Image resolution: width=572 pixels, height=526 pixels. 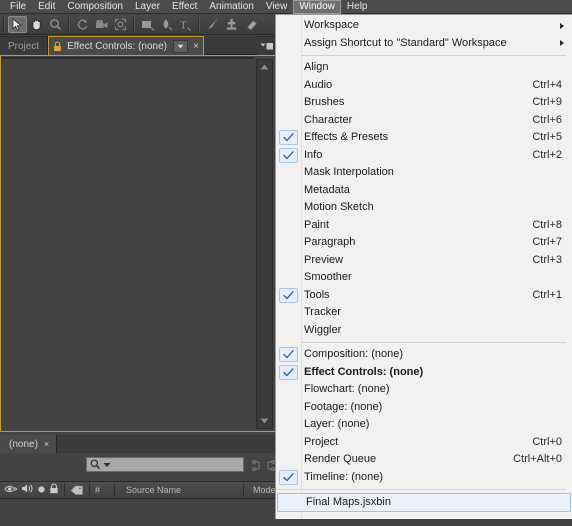 What do you see at coordinates (231, 7) in the screenshot?
I see `menubar-item-animation: Animation` at bounding box center [231, 7].